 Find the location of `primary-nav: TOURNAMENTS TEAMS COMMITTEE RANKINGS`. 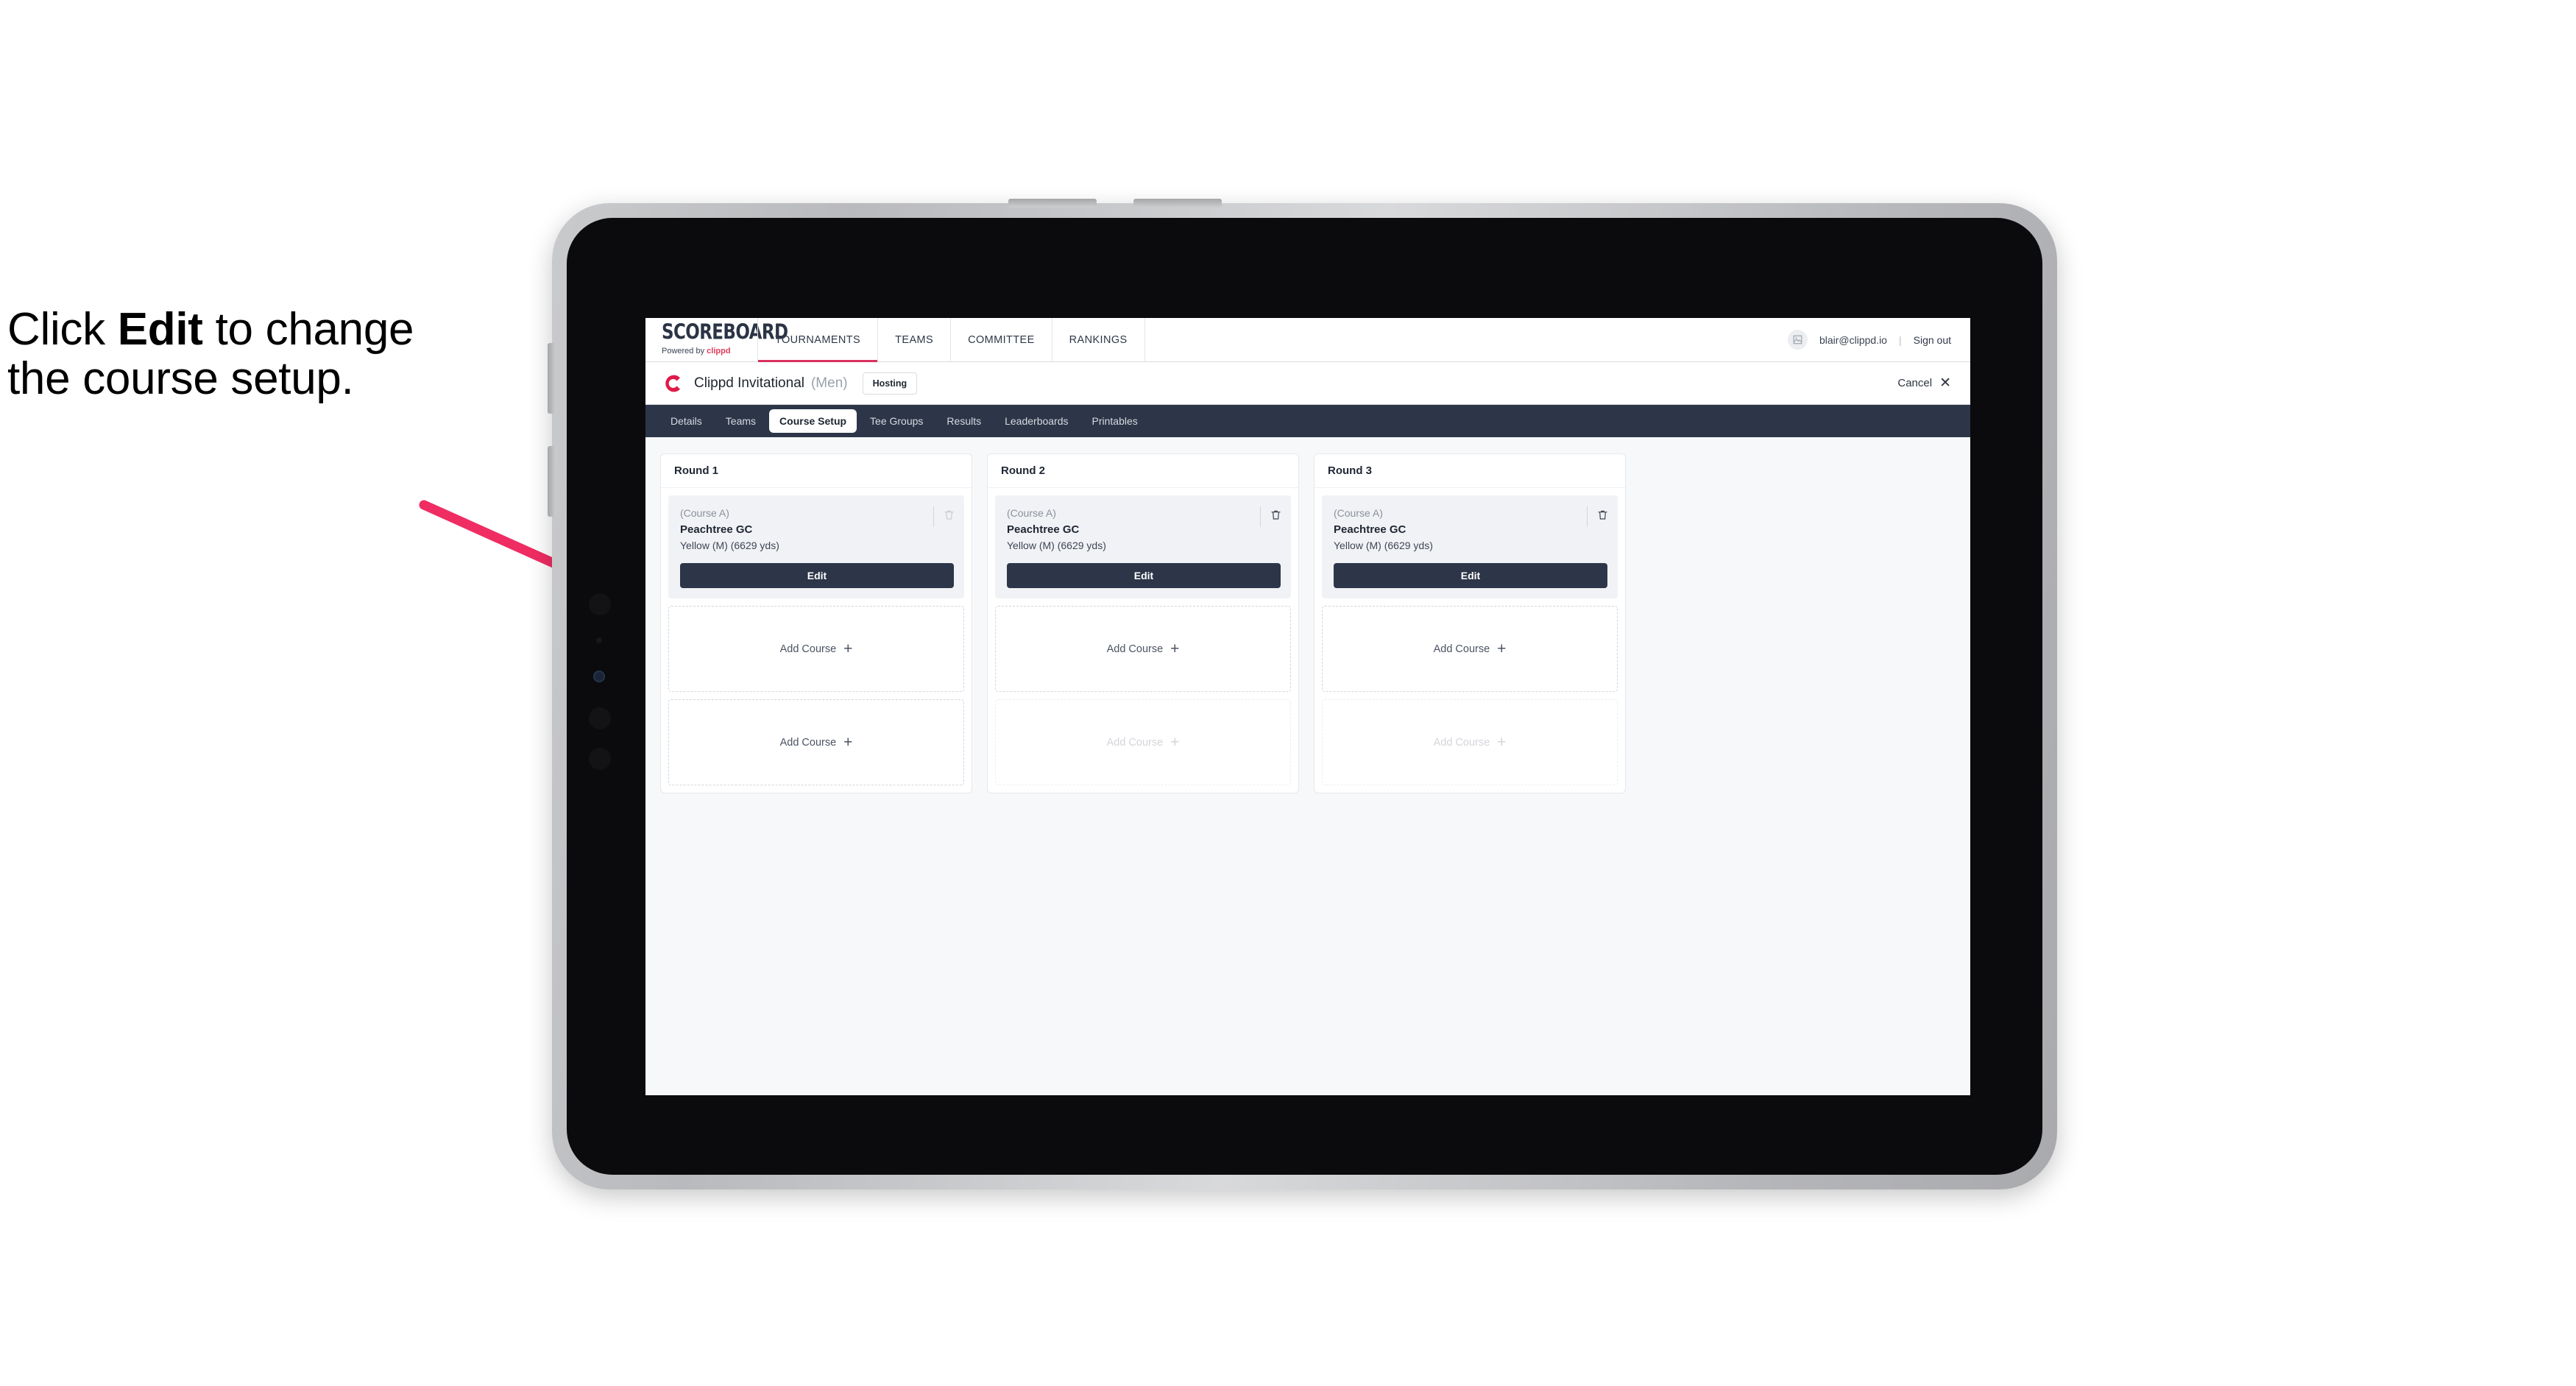

primary-nav: TOURNAMENTS TEAMS COMMITTEE RANKINGS is located at coordinates (951, 340).